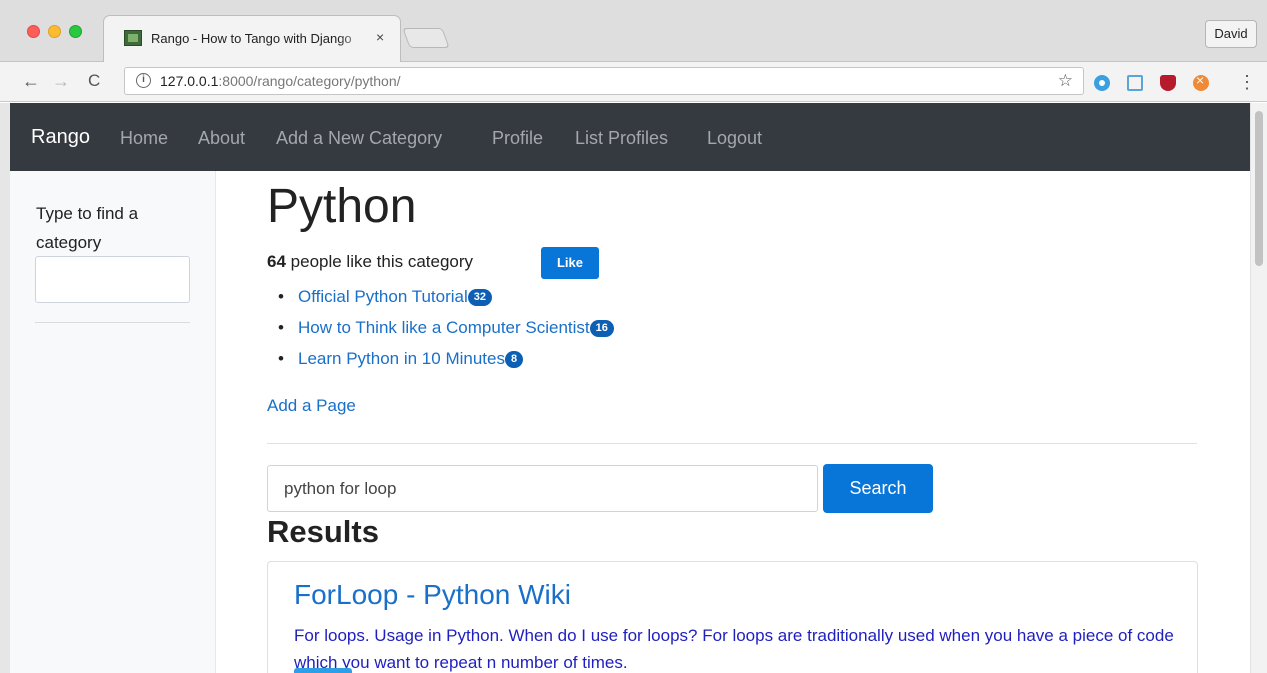  I want to click on profile-button: David, so click(1231, 34).